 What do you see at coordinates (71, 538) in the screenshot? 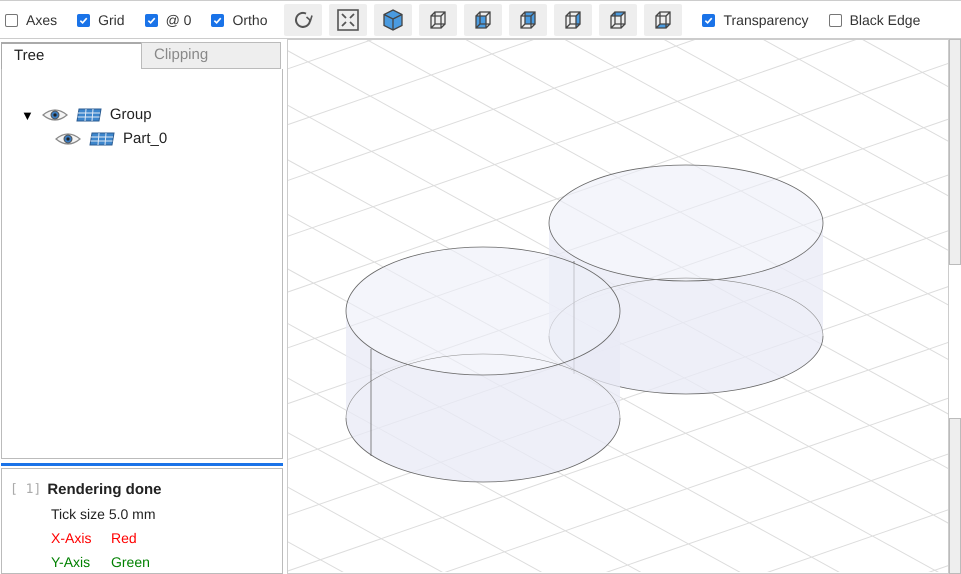
I see `axis-label: X-Axis` at bounding box center [71, 538].